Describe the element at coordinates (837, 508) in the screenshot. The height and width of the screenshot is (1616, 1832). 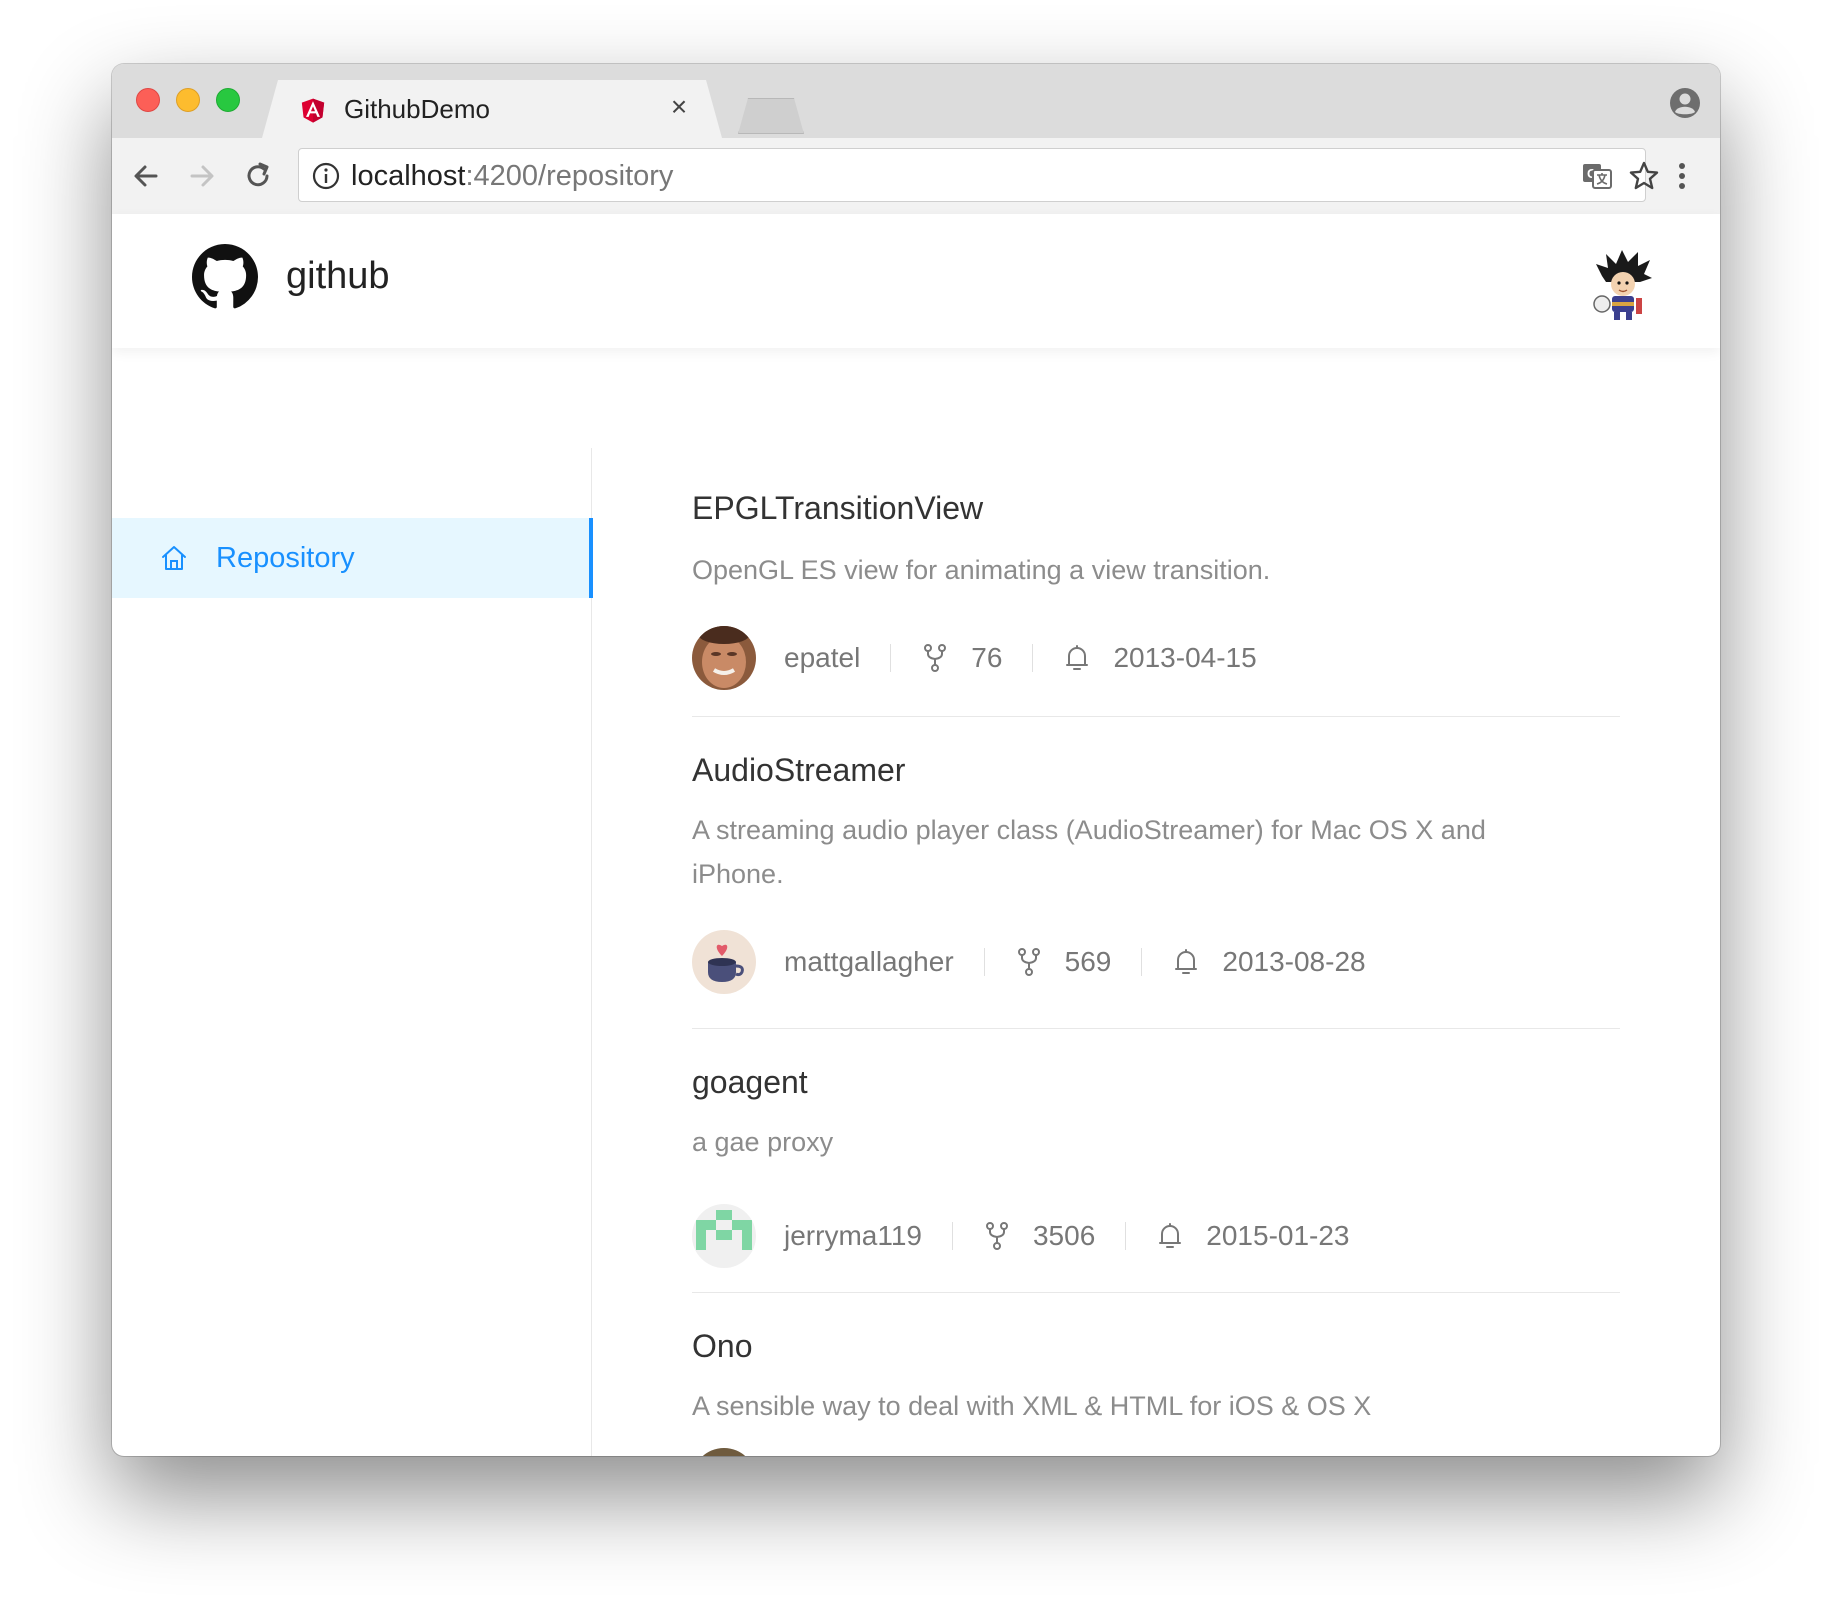
I see `repo-name: EPGLTransitionView` at that location.